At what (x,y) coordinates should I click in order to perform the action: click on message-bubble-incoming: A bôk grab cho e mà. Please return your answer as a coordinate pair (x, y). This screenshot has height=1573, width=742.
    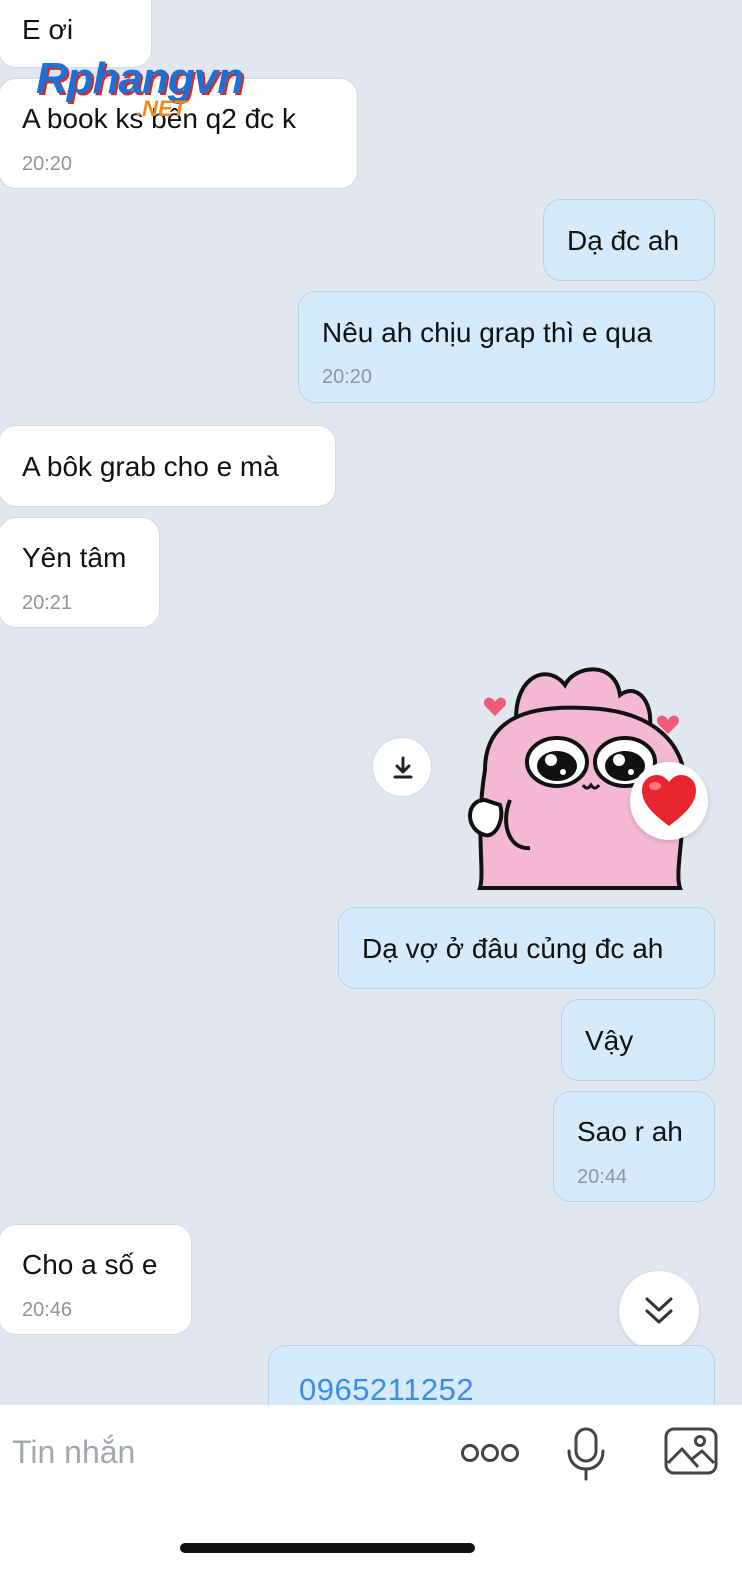
    Looking at the image, I should click on (168, 466).